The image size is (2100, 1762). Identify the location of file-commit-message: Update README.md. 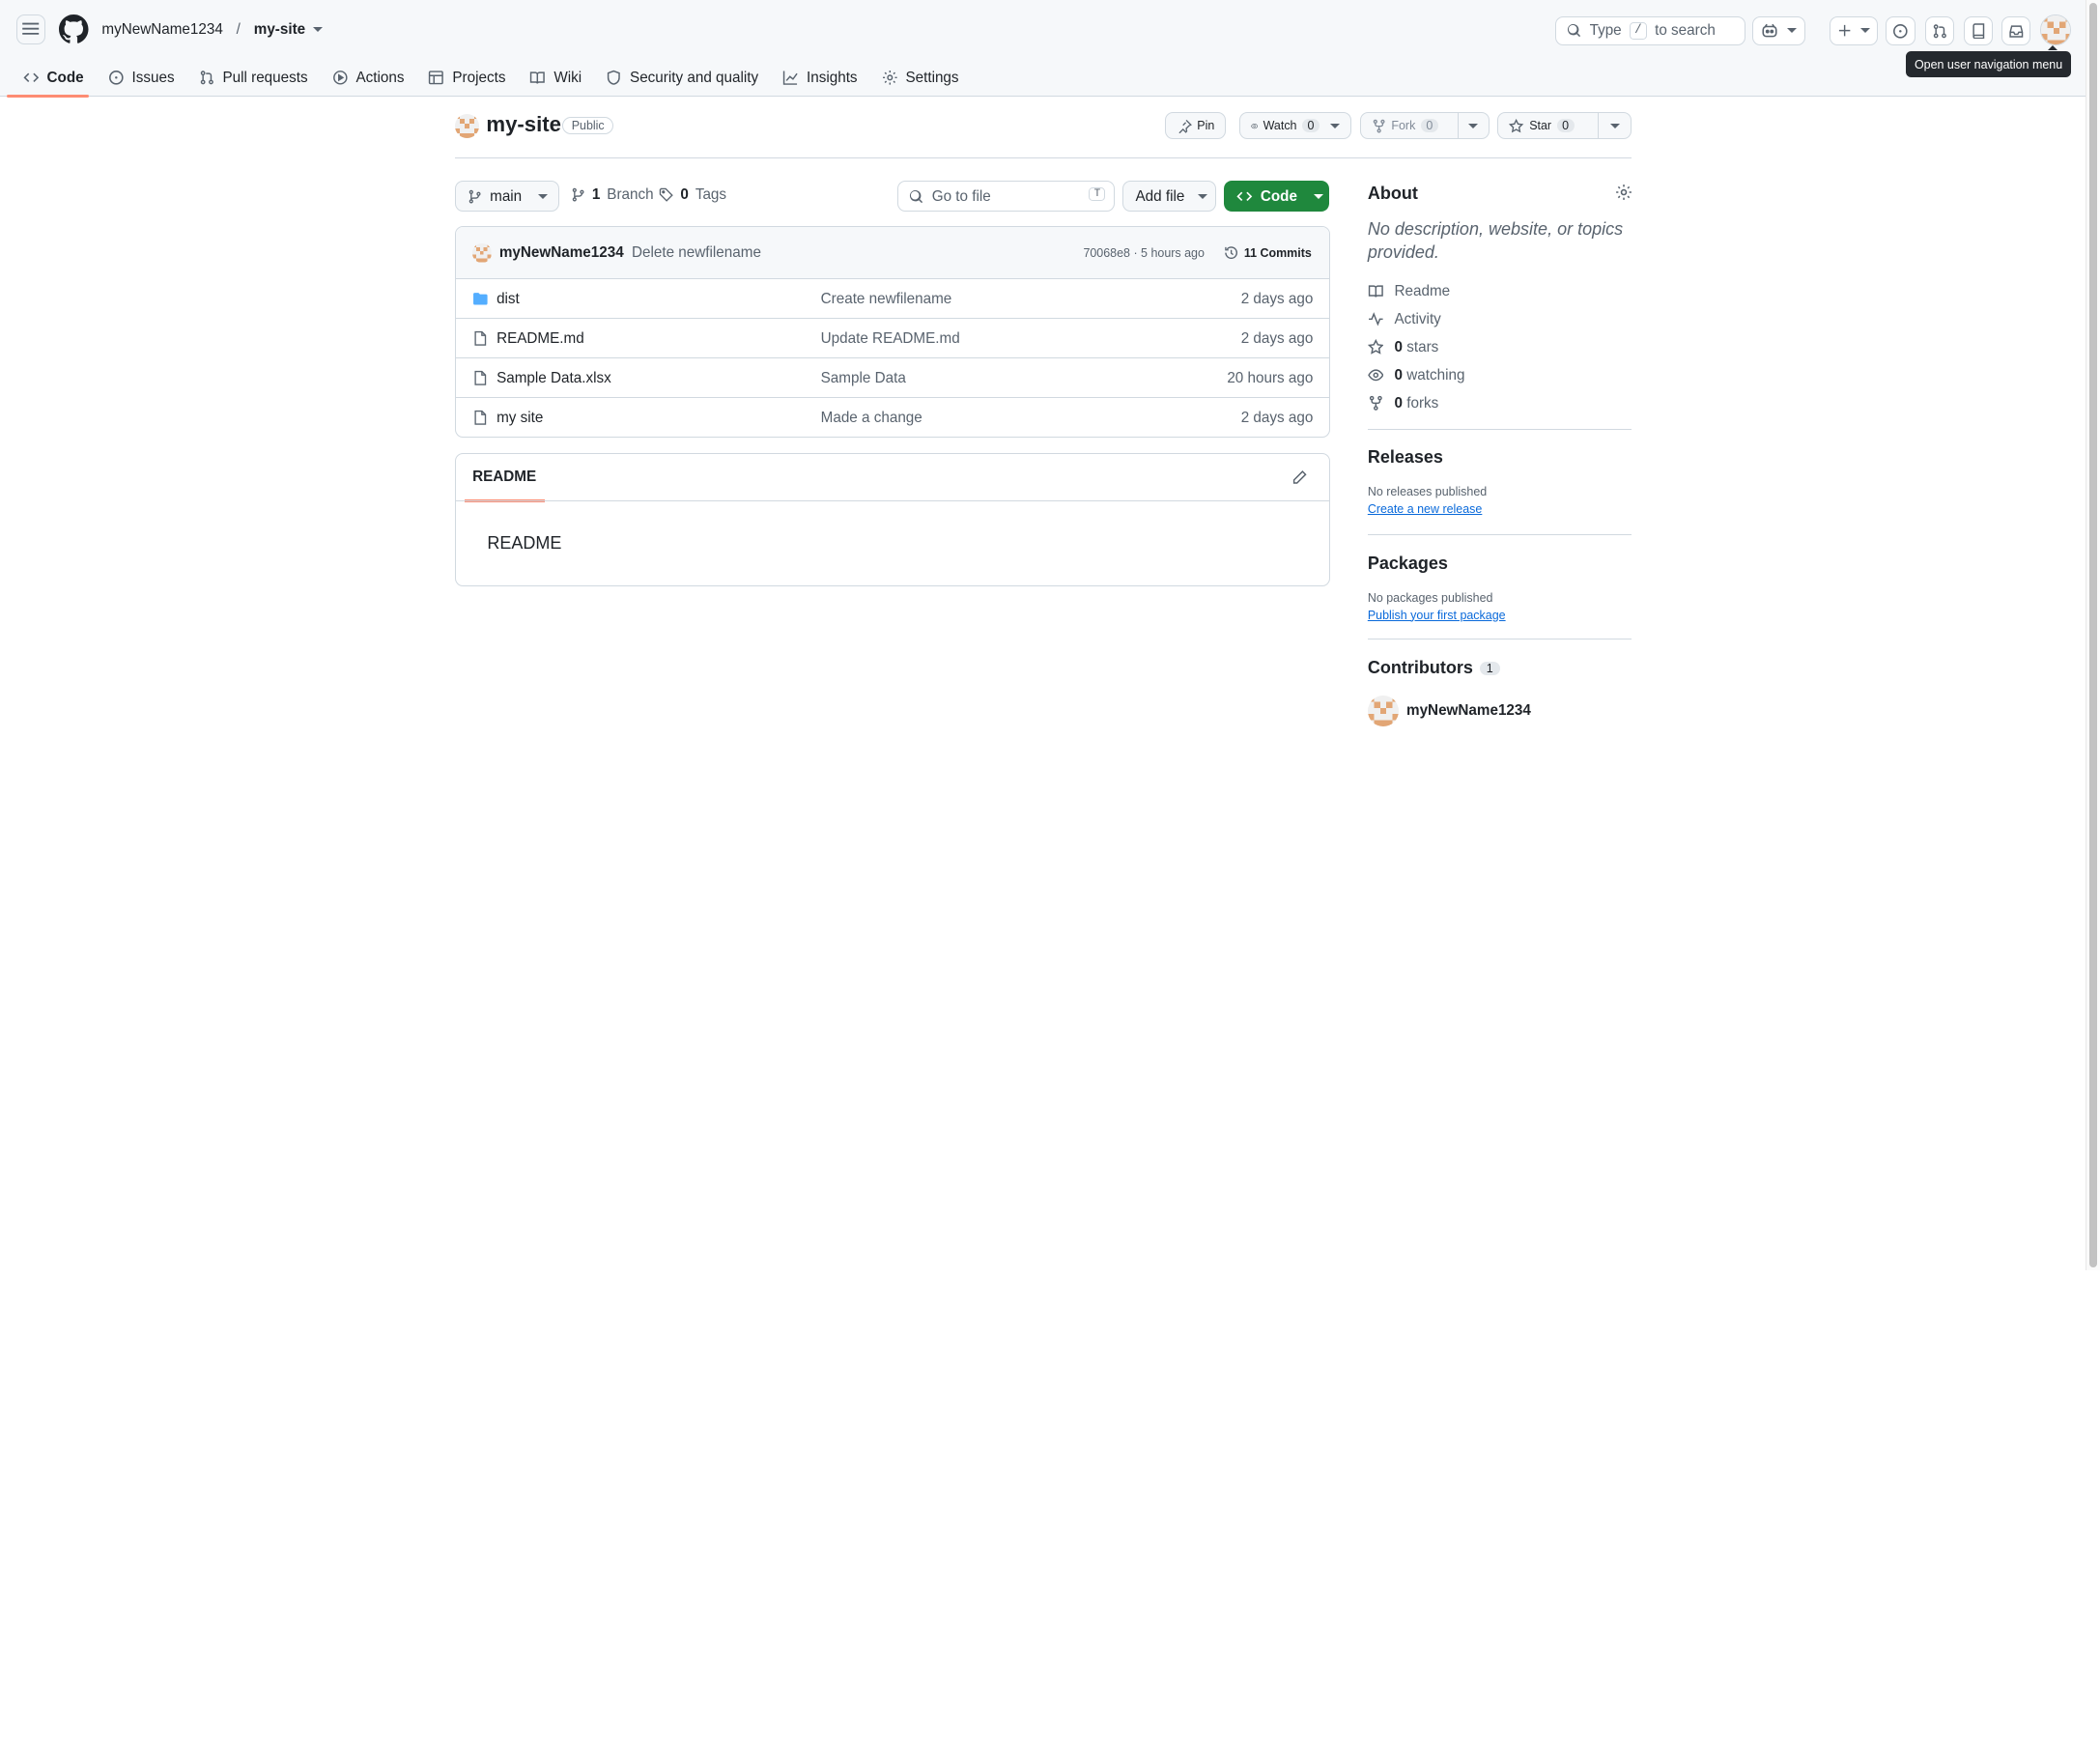
(890, 338).